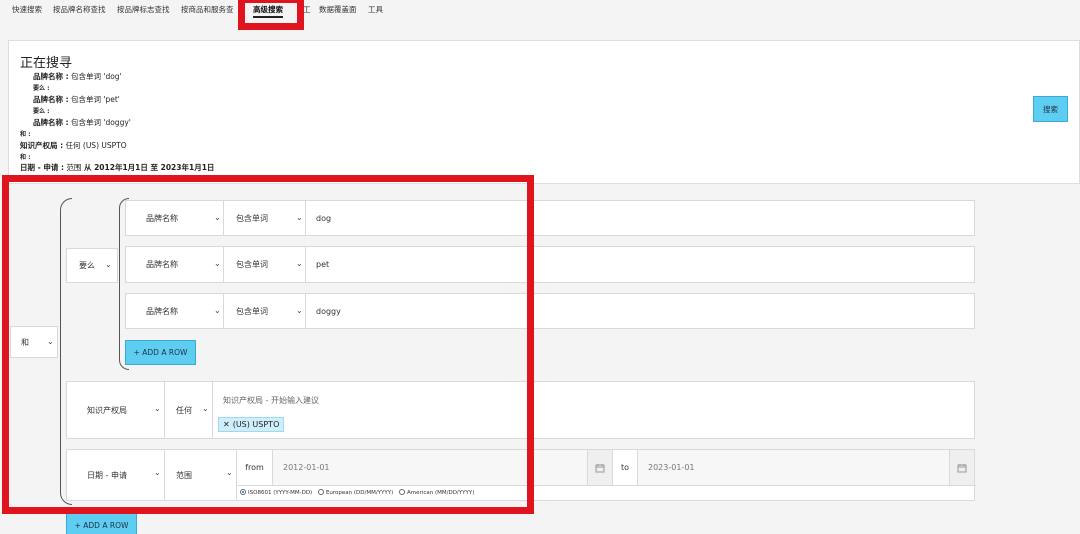  What do you see at coordinates (375, 9) in the screenshot?
I see `nav-tools: 工具` at bounding box center [375, 9].